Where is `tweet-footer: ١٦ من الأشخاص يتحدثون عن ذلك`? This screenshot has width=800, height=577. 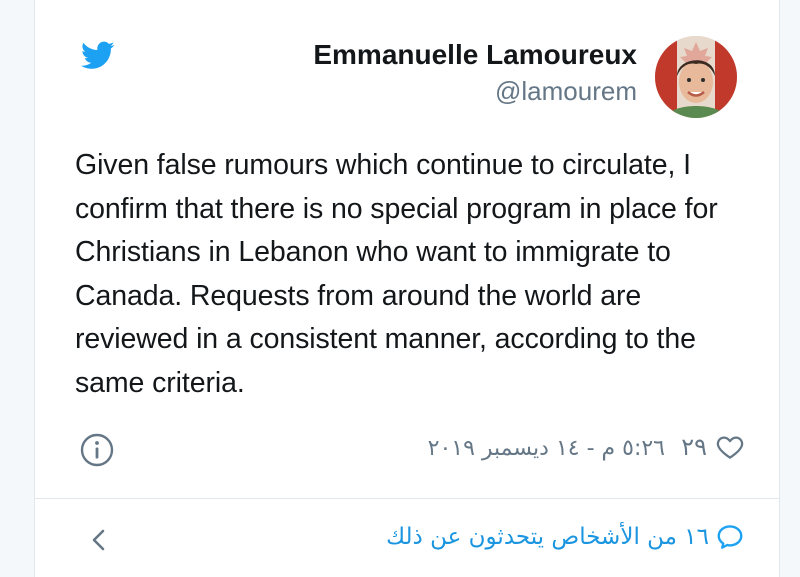
tweet-footer: ١٦ من الأشخاص يتحدثون عن ذلك is located at coordinates (410, 540).